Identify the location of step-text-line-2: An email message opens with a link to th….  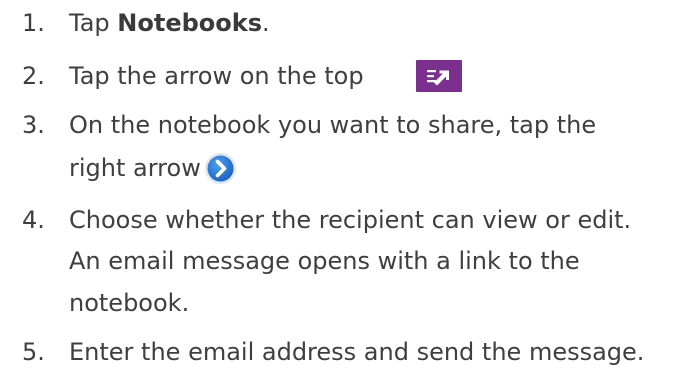
(324, 261).